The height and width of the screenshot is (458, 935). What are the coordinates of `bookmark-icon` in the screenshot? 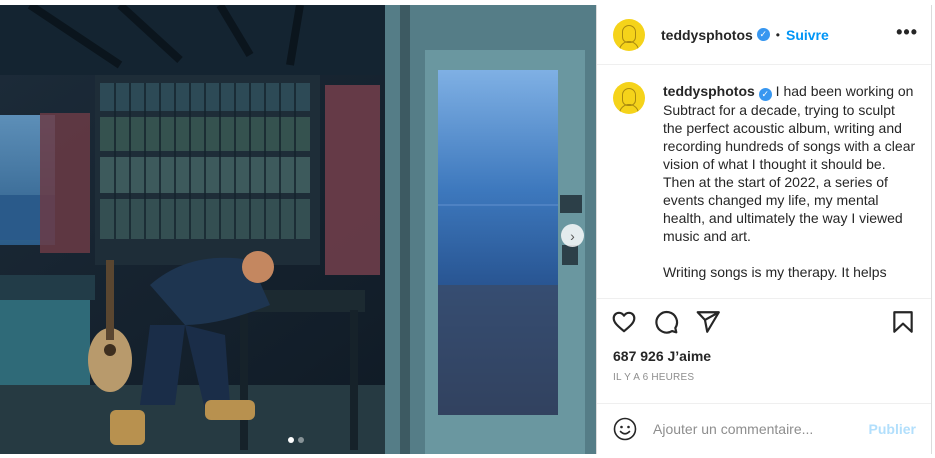 It's located at (903, 322).